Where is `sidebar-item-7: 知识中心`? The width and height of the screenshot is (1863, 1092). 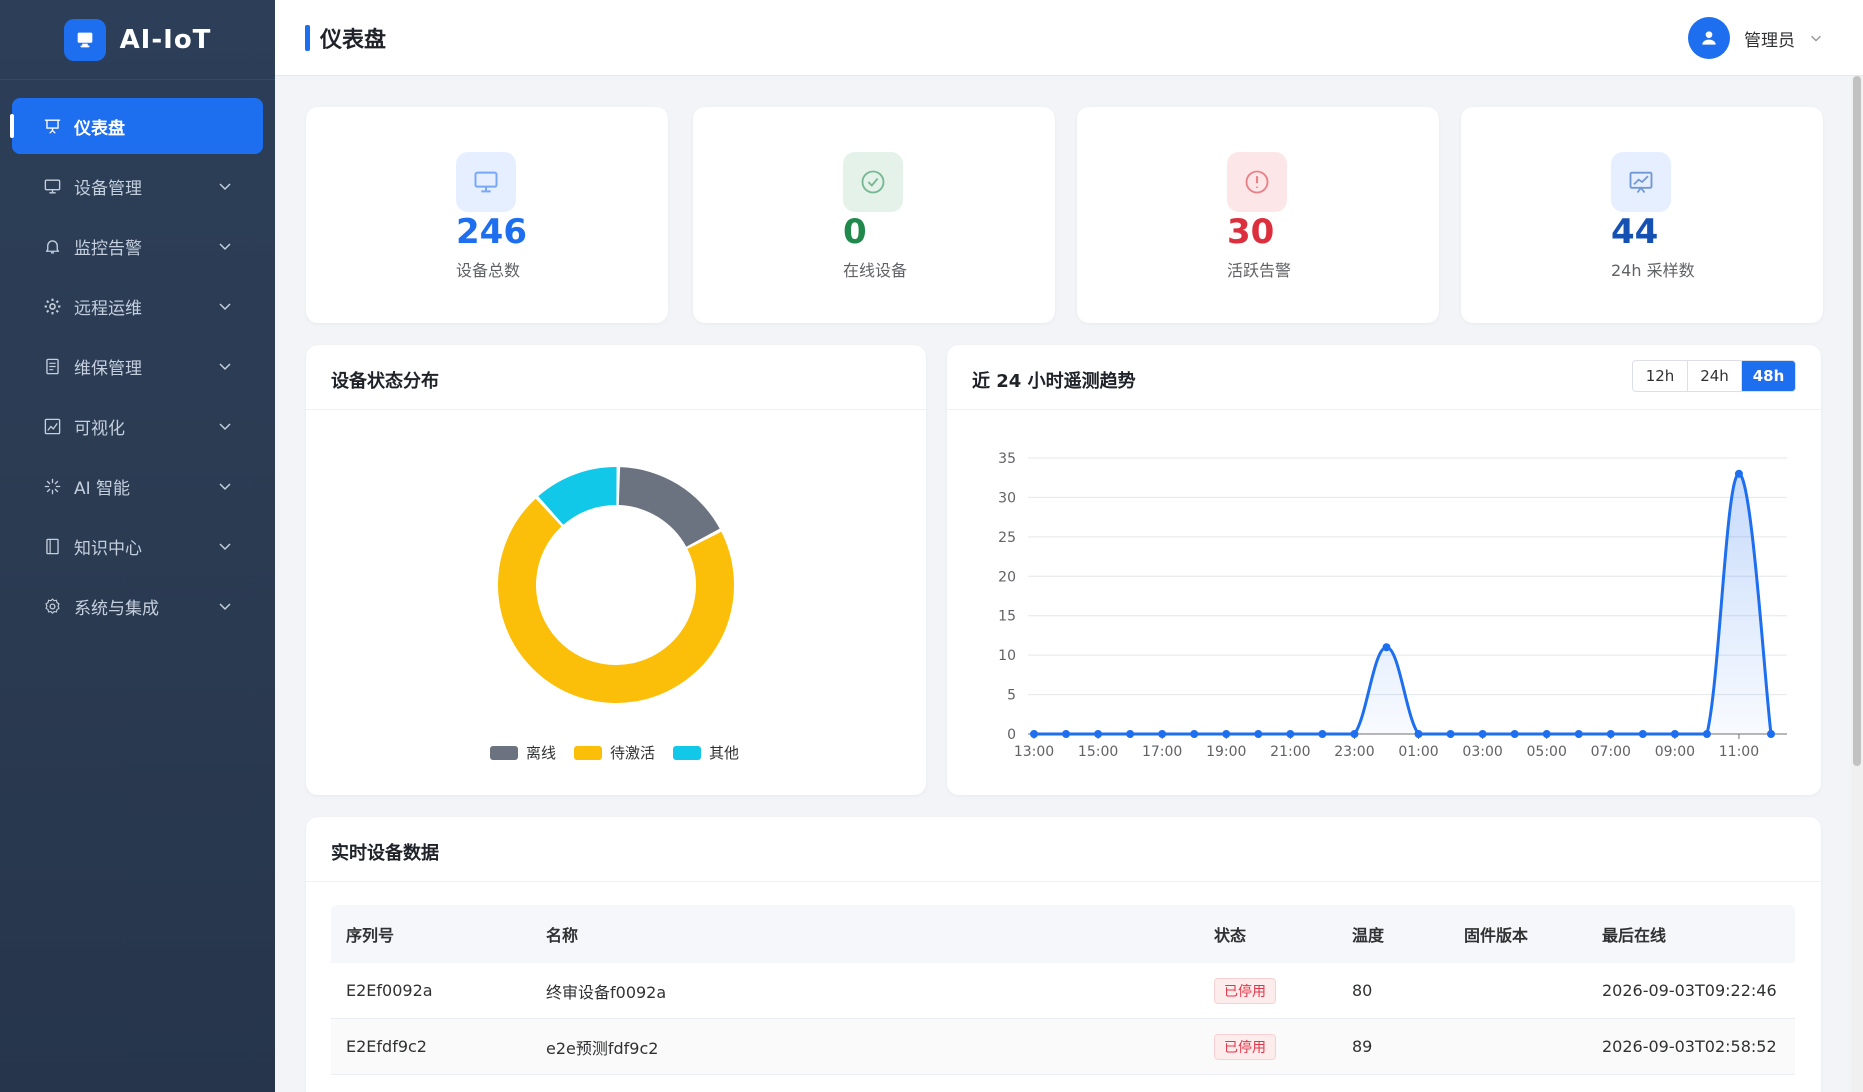
sidebar-item-7: 知识中心 is located at coordinates (137, 546).